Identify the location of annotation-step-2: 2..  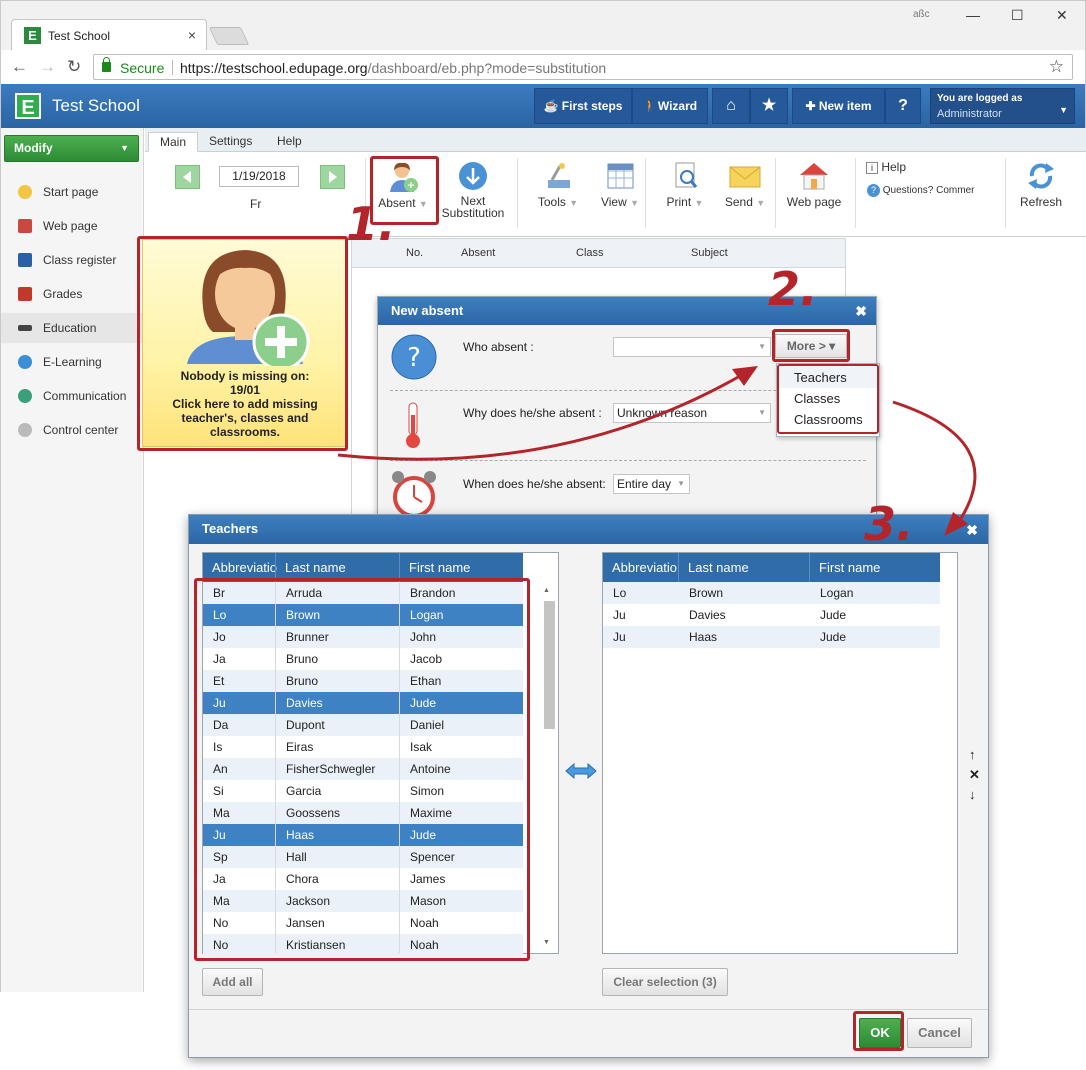
(793, 289).